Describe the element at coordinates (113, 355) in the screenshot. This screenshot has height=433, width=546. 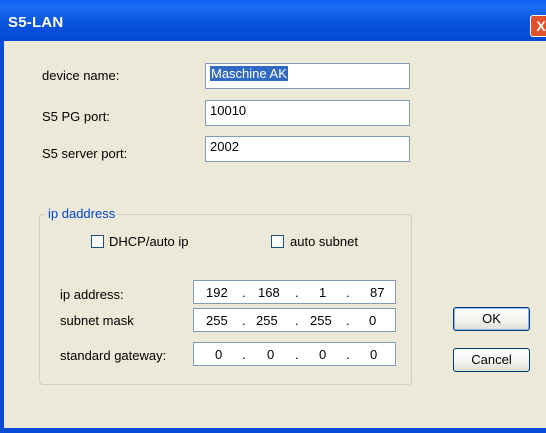
I see `standard-gateway-label: standard gateway:` at that location.